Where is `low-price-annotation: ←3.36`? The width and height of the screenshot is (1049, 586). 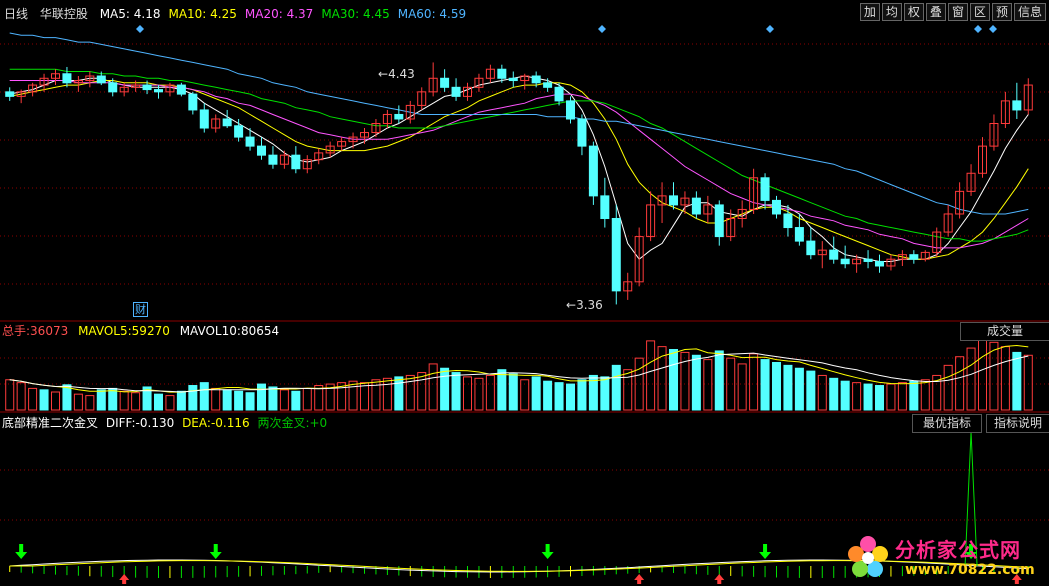
low-price-annotation: ←3.36 is located at coordinates (584, 305).